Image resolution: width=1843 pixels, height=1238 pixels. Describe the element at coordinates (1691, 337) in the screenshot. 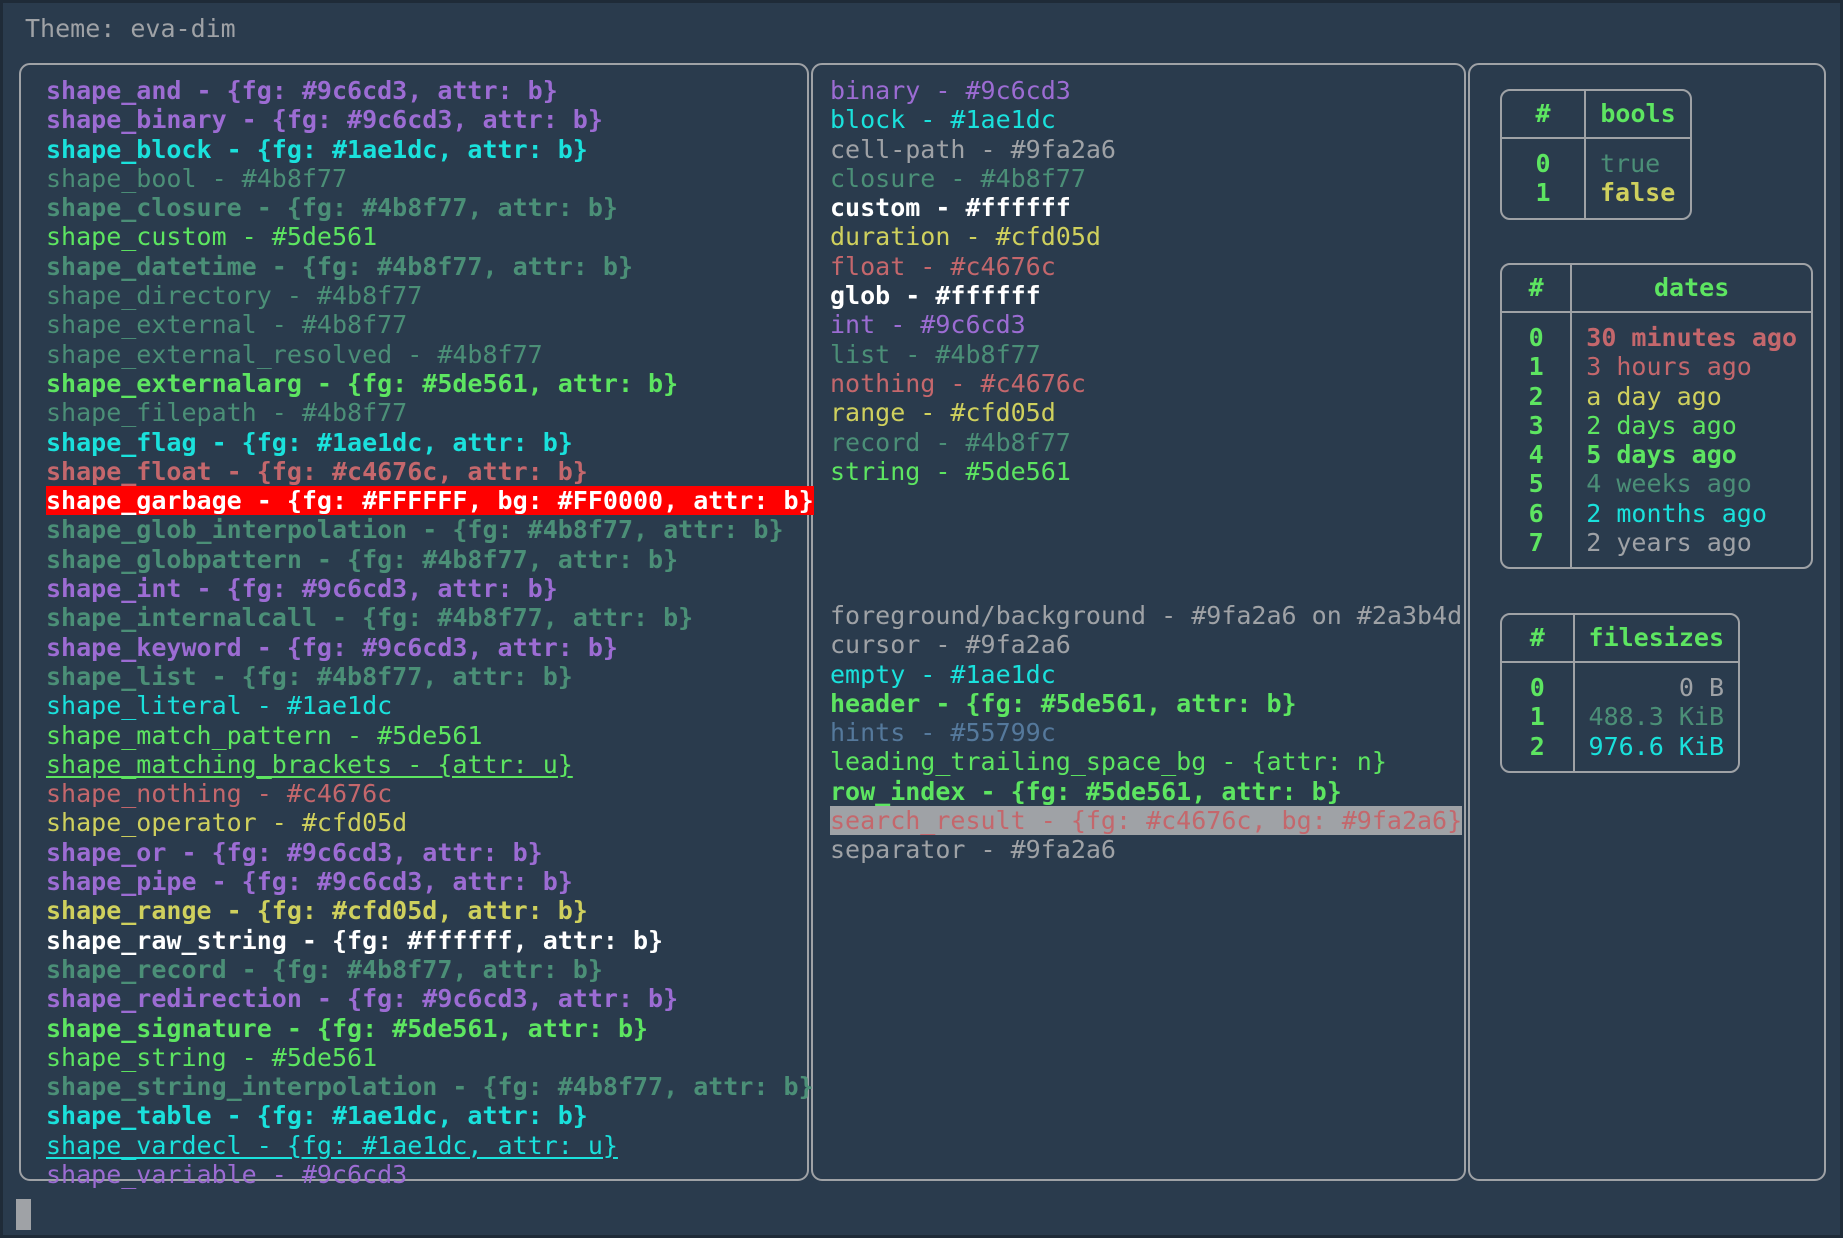

I see `table-cell-value: 30 minutes ago` at that location.